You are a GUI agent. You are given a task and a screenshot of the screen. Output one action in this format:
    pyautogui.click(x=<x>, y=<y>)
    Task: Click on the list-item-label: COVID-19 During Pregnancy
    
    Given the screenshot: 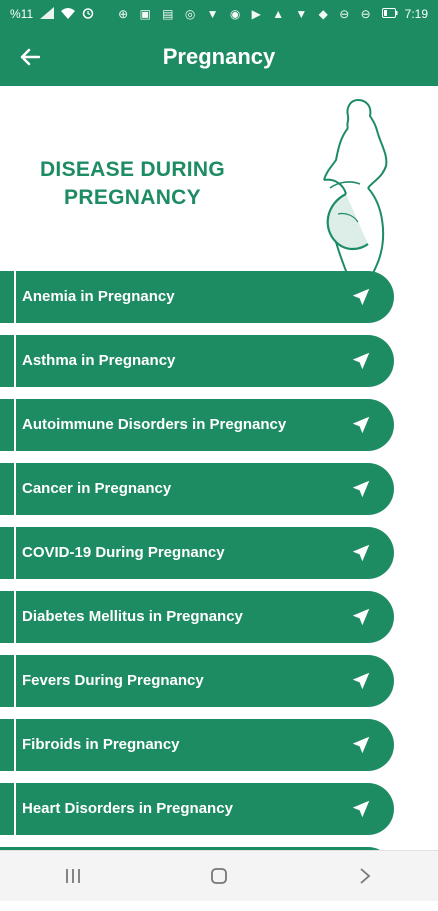 What is the action you would take?
    pyautogui.click(x=123, y=552)
    